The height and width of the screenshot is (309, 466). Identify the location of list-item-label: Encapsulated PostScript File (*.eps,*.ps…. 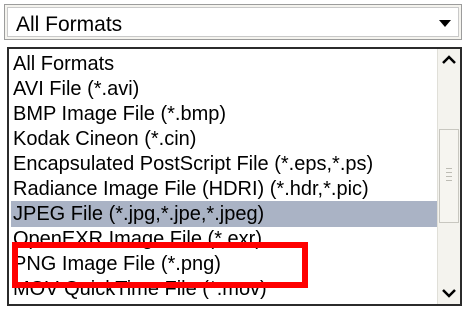
(193, 164).